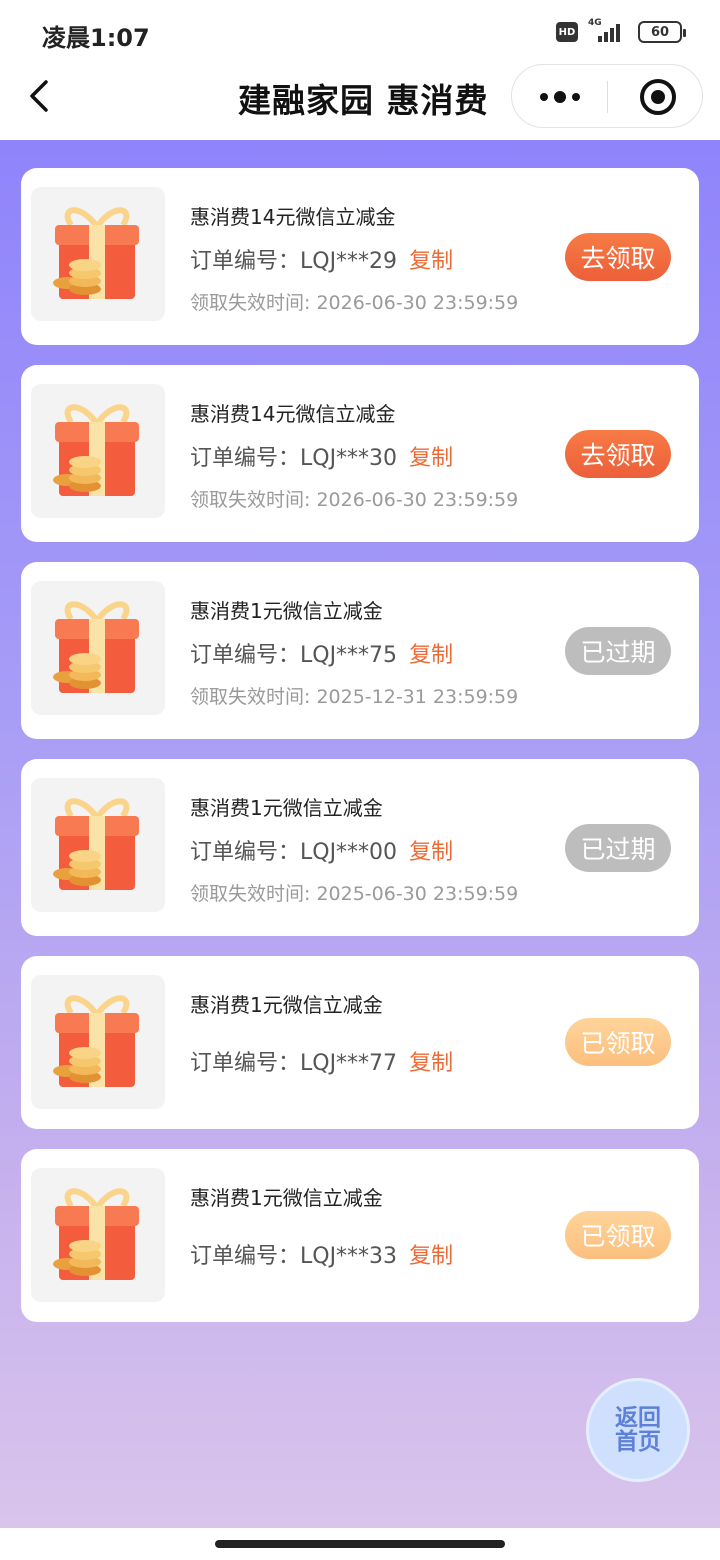 This screenshot has height=1560, width=720. What do you see at coordinates (294, 1256) in the screenshot?
I see `order-number: 订单编号：LQJ***33` at bounding box center [294, 1256].